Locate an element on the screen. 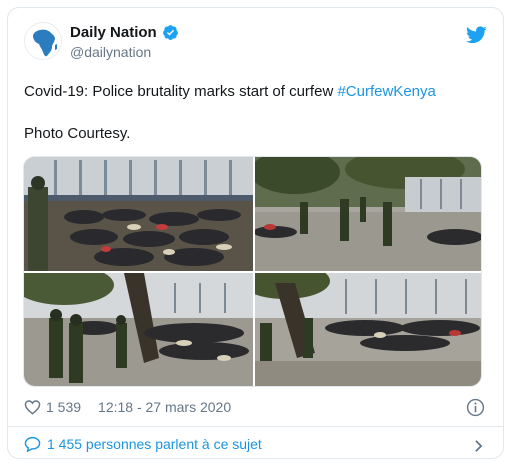  photo-crowd-seated-by-wall is located at coordinates (138, 214).